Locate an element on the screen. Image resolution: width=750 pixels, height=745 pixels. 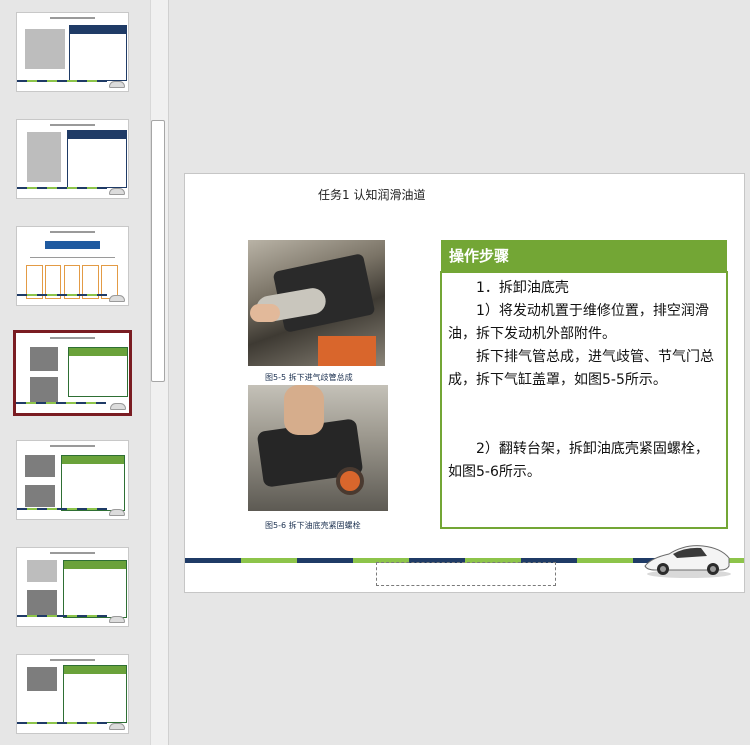
engine-manifold-photo is located at coordinates (316, 303).